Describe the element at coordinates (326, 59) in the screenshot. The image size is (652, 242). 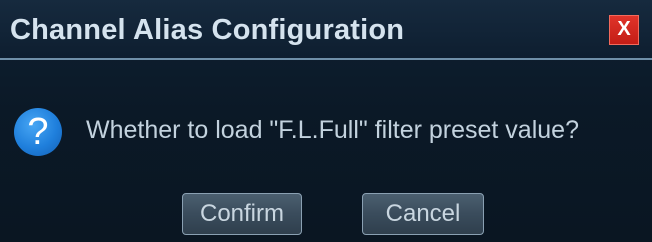
I see `title-divider` at that location.